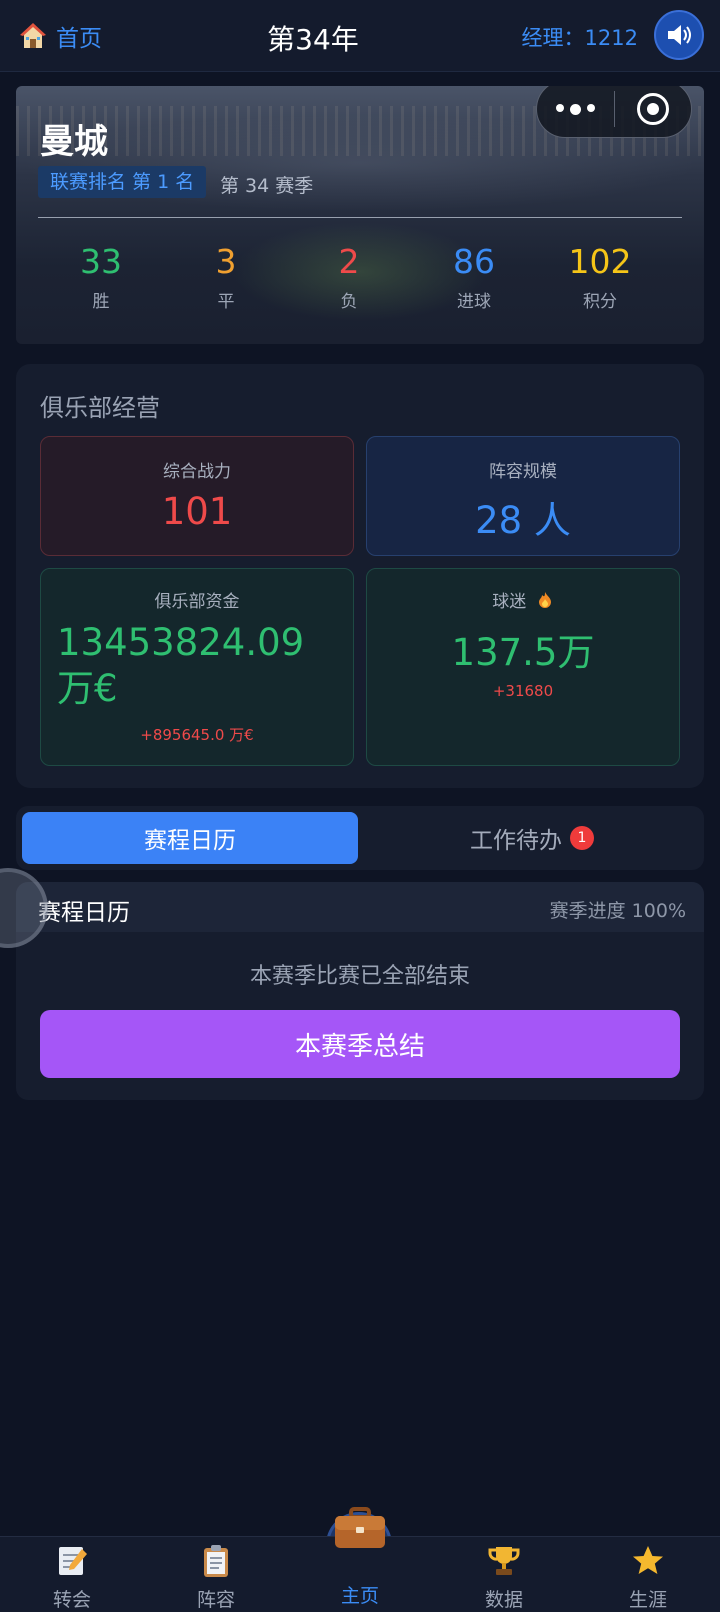  Describe the element at coordinates (87, 688) in the screenshot. I see `funds-value-unit: 万€` at that location.